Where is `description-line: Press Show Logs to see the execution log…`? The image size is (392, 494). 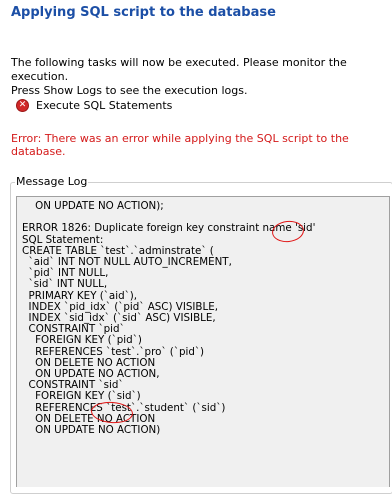
description-line: Press Show Logs to see the execution log… is located at coordinates (129, 90).